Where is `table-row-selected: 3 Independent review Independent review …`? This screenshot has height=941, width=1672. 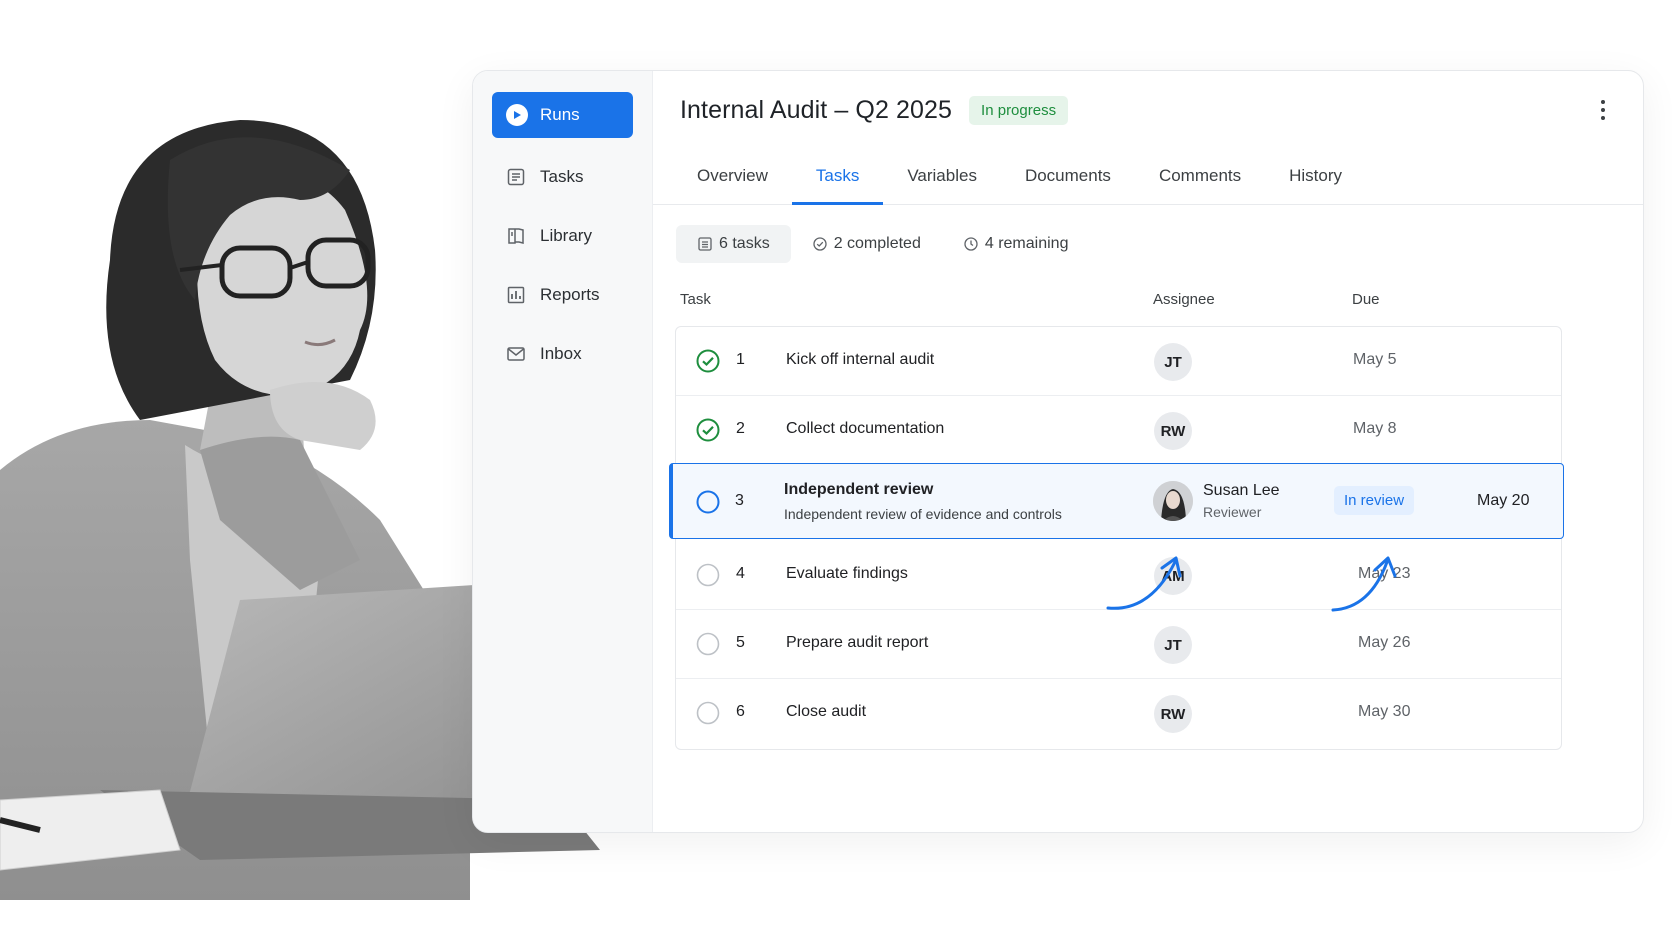
table-row-selected: 3 Independent review Independent review … is located at coordinates (1116, 501).